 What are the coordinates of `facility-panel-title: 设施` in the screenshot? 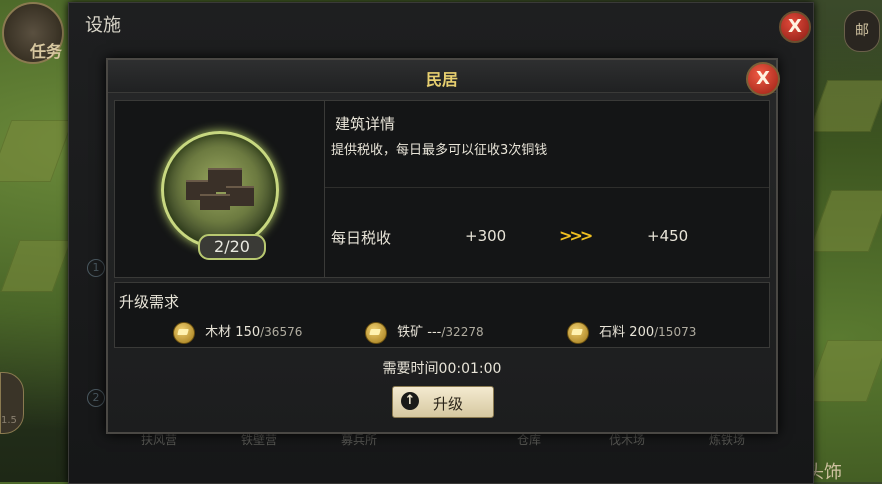 It's located at (103, 25).